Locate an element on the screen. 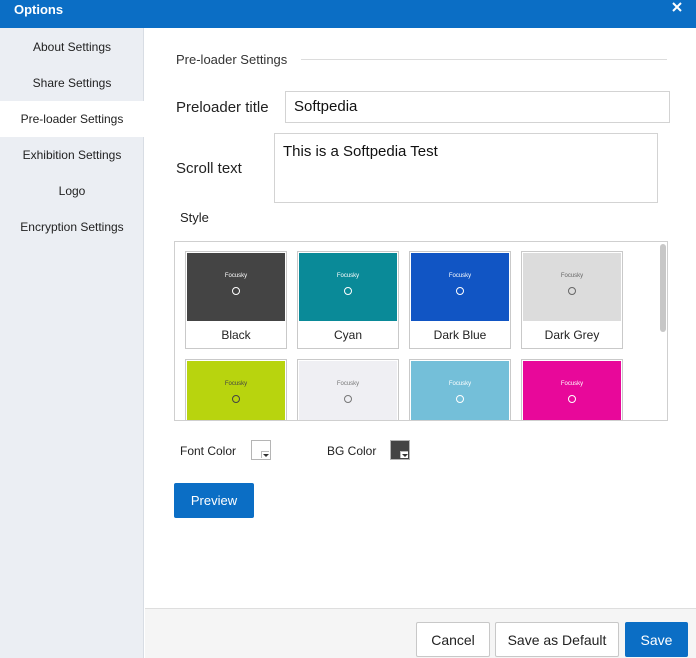 Image resolution: width=696 pixels, height=658 pixels. style-tile-label: Dark Blue is located at coordinates (460, 335).